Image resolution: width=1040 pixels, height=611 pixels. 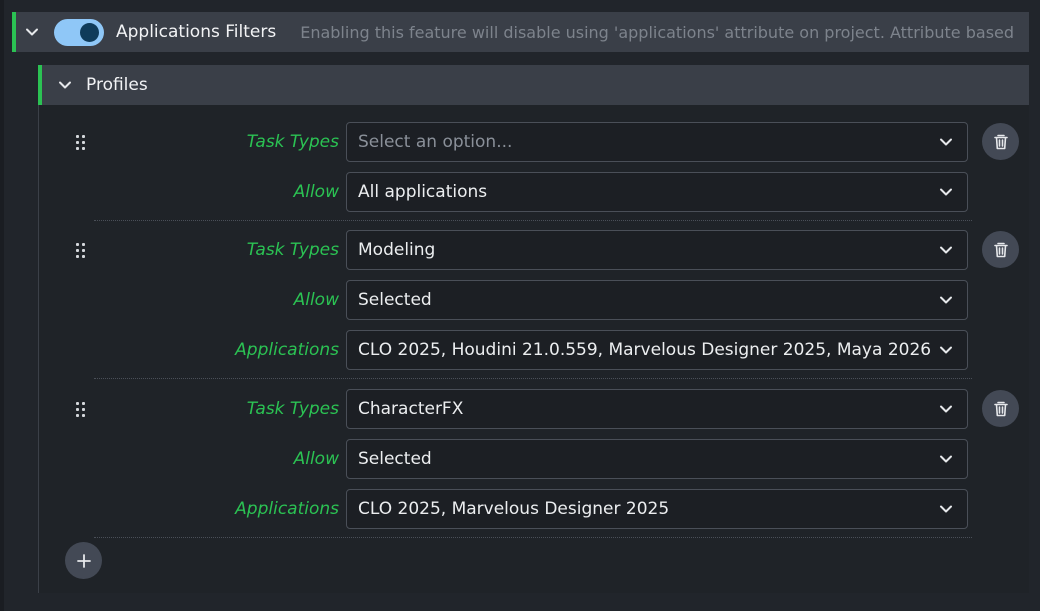 What do you see at coordinates (196, 32) in the screenshot?
I see `section-title: Applications Filters` at bounding box center [196, 32].